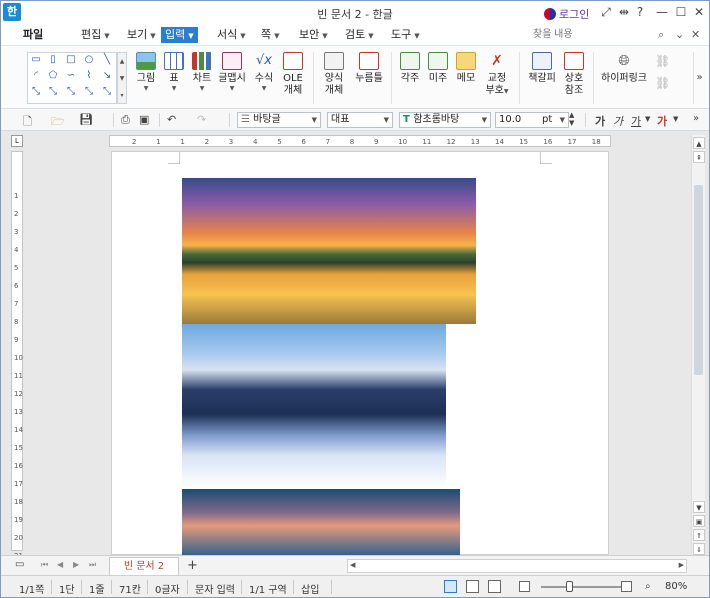 This screenshot has width=710, height=598. I want to click on rectangle-shape-icon: □, so click(71, 60).